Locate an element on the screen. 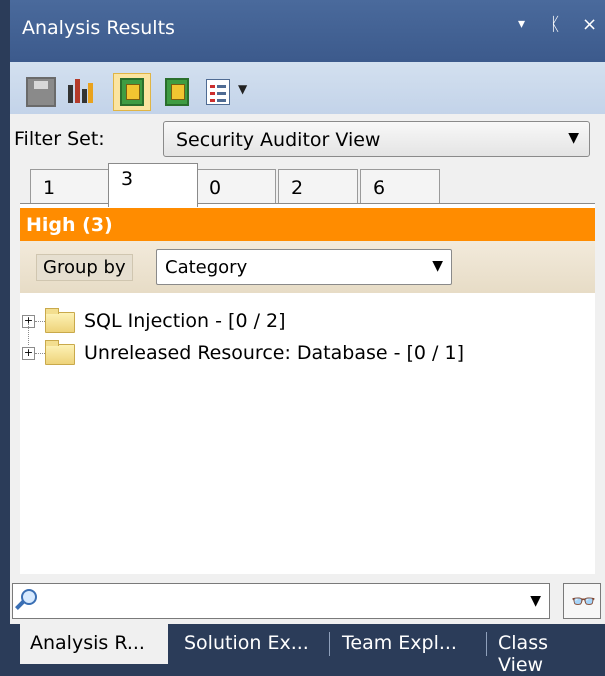  binoculars-icon: 👓 is located at coordinates (583, 601).